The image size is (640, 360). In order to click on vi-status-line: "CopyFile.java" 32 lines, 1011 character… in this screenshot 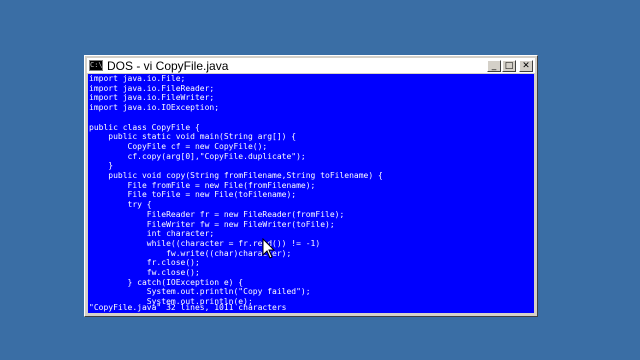, I will do `click(188, 307)`.